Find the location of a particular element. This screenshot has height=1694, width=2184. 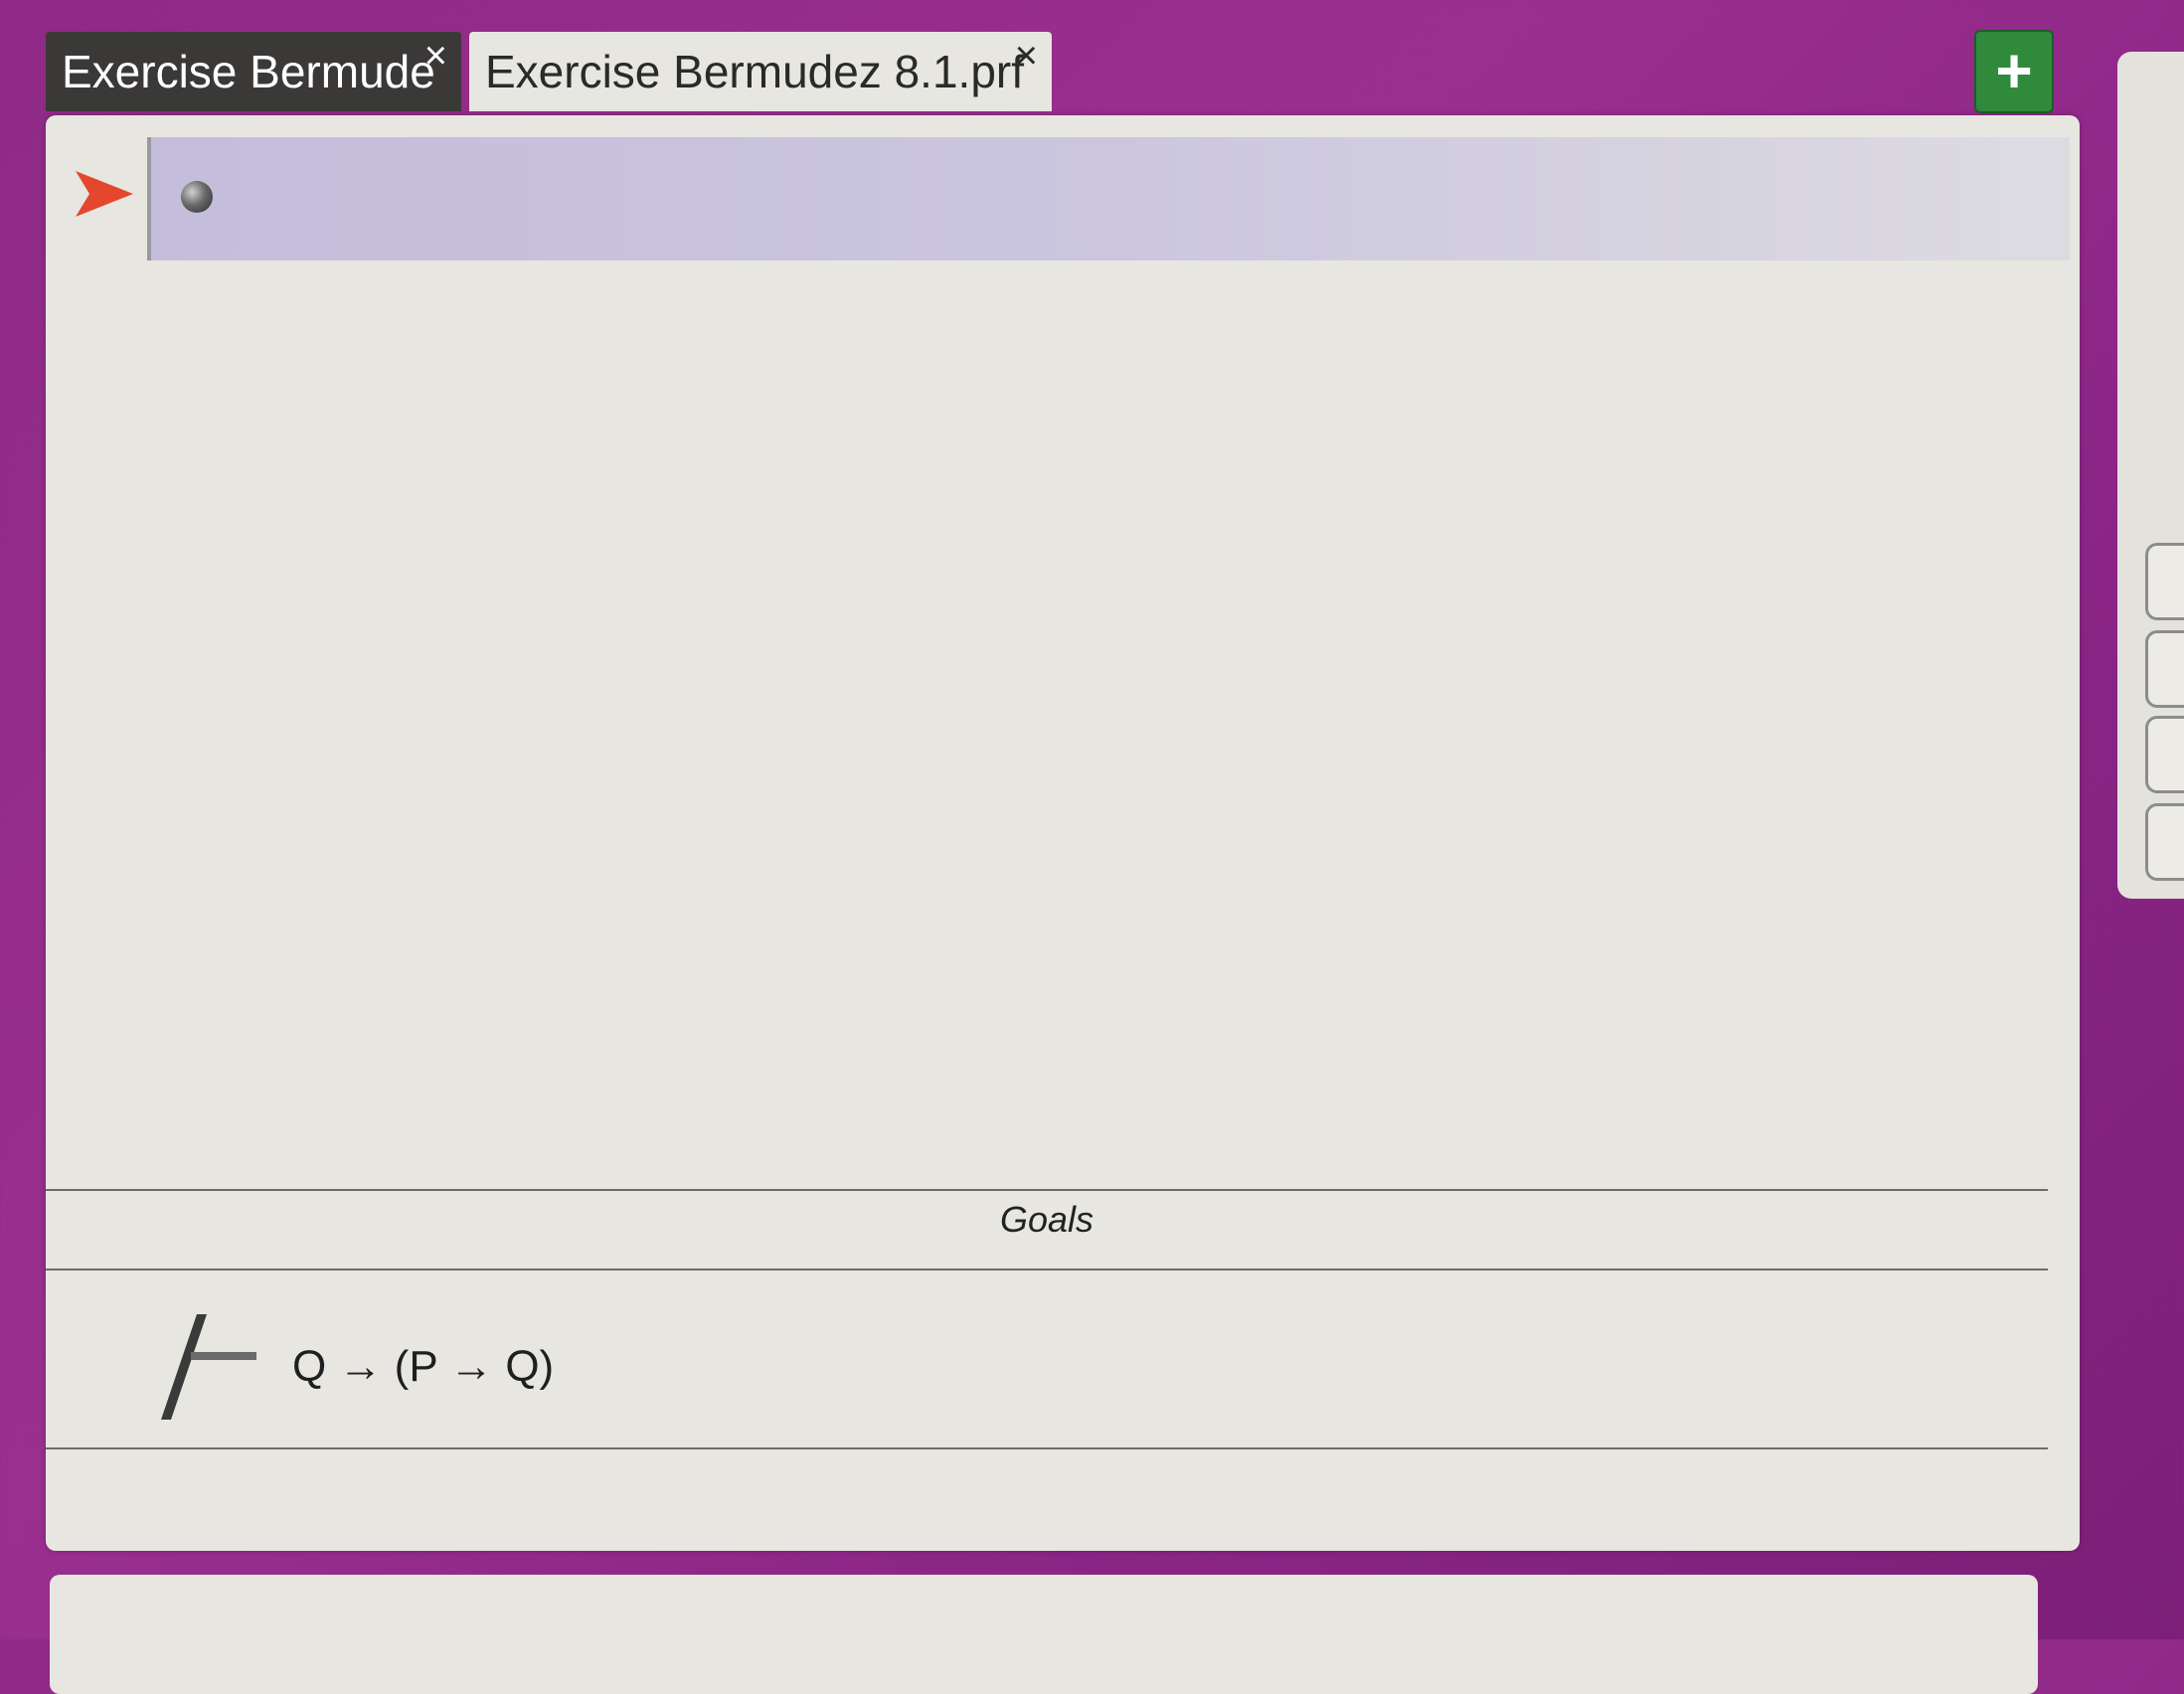

turnstile-icon is located at coordinates (208, 1367).